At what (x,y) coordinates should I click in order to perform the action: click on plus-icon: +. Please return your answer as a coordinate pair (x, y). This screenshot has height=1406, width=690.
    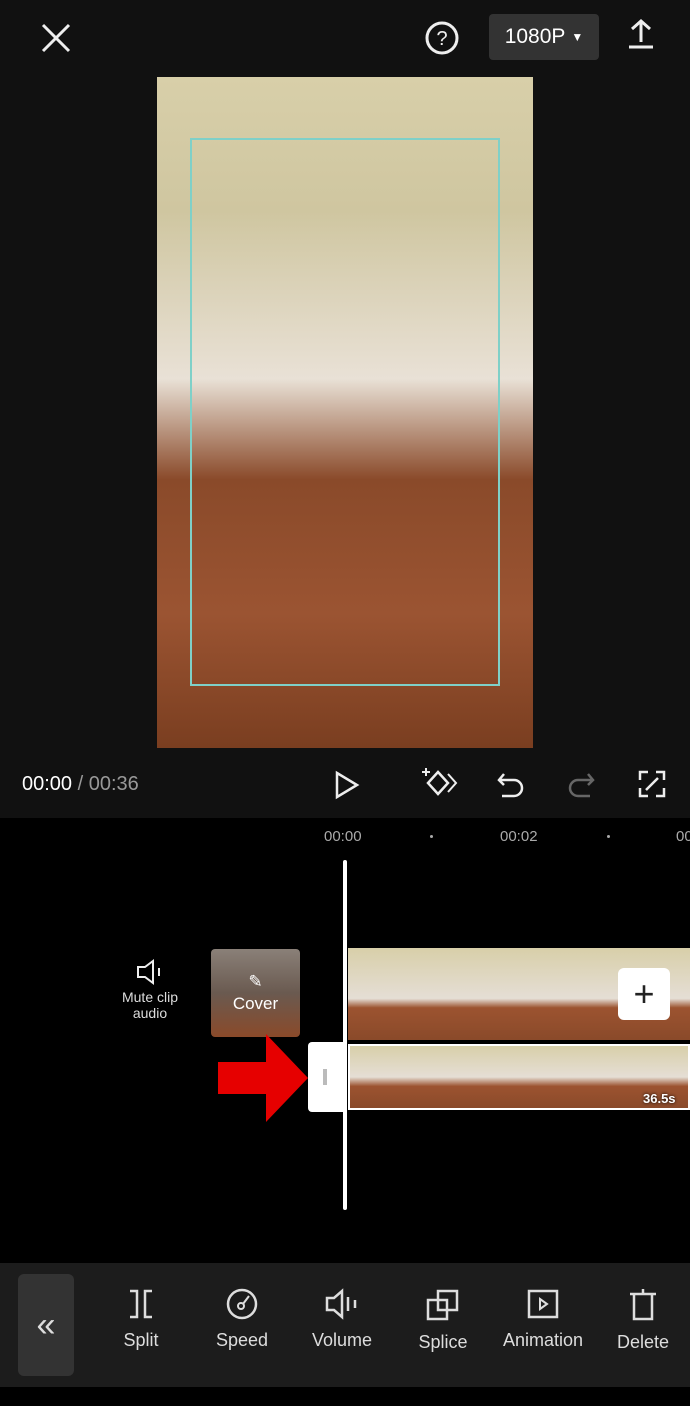
    Looking at the image, I should click on (644, 993).